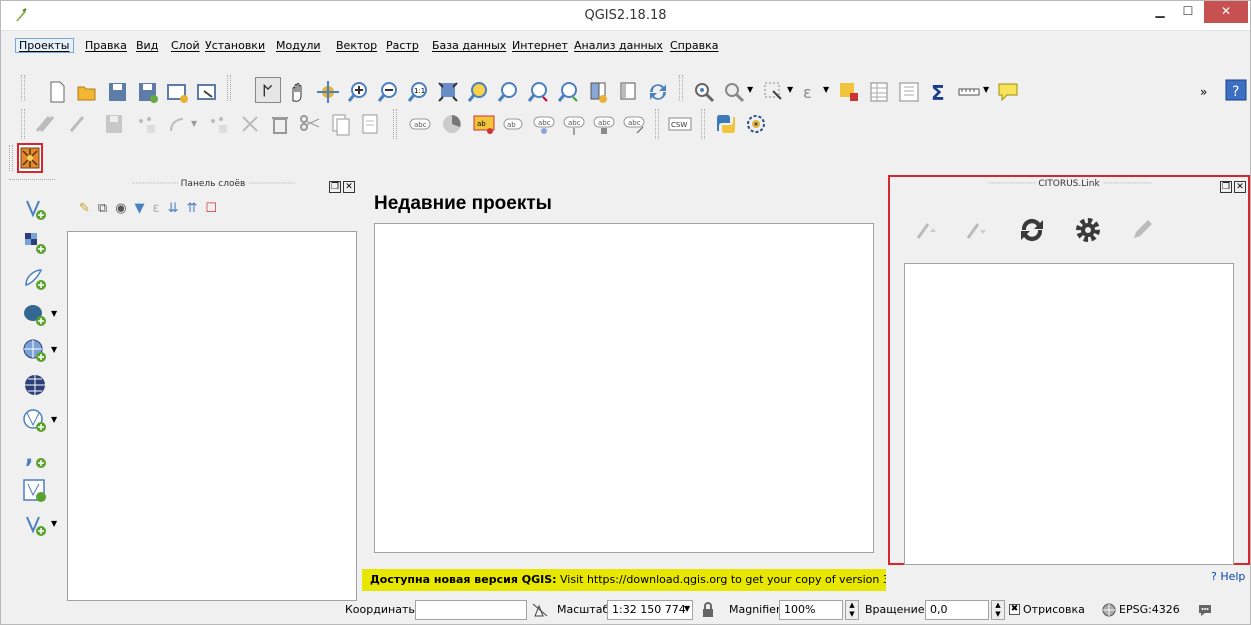 This screenshot has height=625, width=1251. I want to click on minimize-button: ▁, so click(1160, 12).